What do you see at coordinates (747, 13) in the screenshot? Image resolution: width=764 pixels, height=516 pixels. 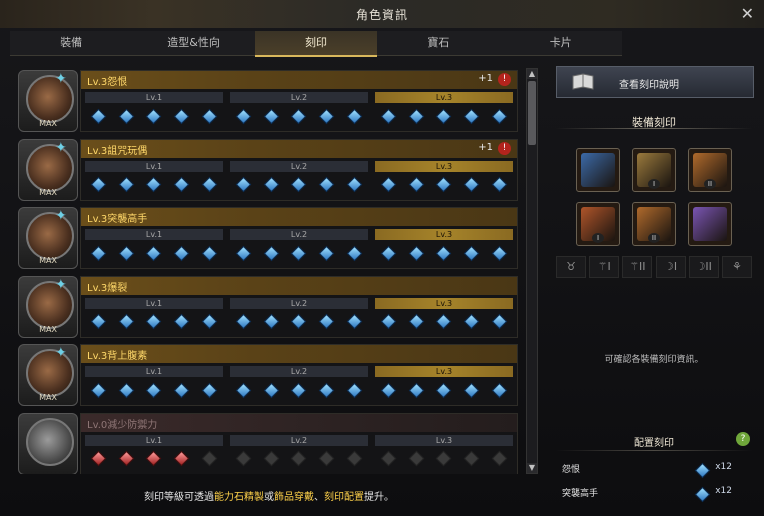 I see `close-icon: ✕` at bounding box center [747, 13].